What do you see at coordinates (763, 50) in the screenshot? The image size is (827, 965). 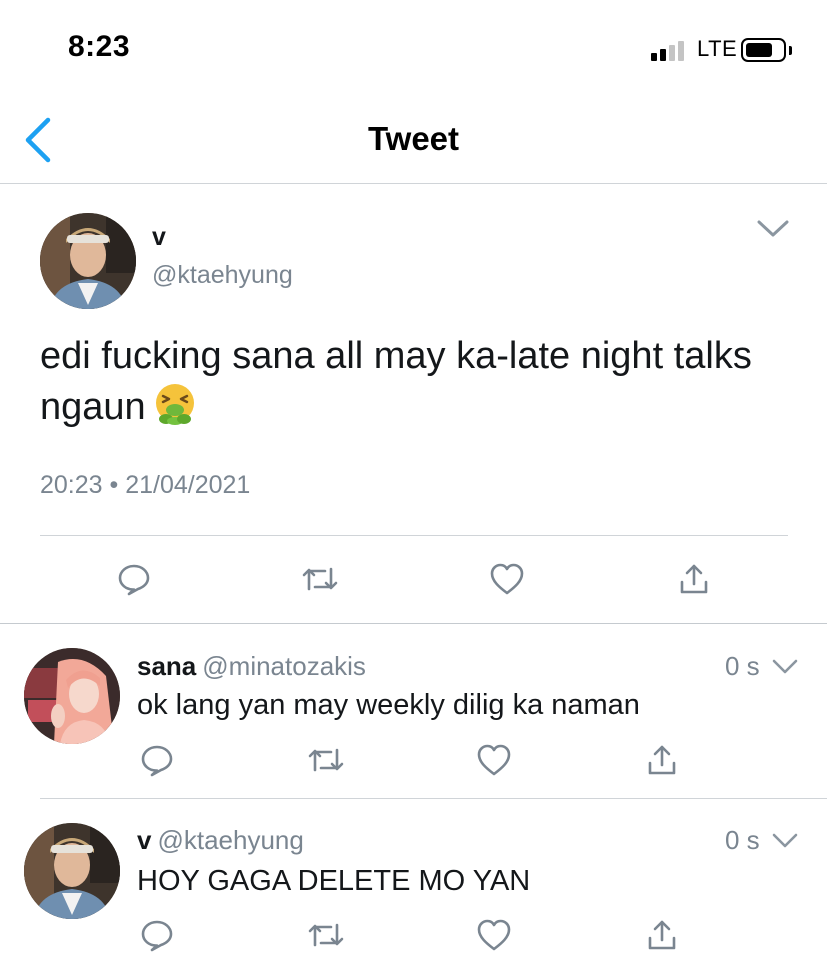 I see `battery-icon` at bounding box center [763, 50].